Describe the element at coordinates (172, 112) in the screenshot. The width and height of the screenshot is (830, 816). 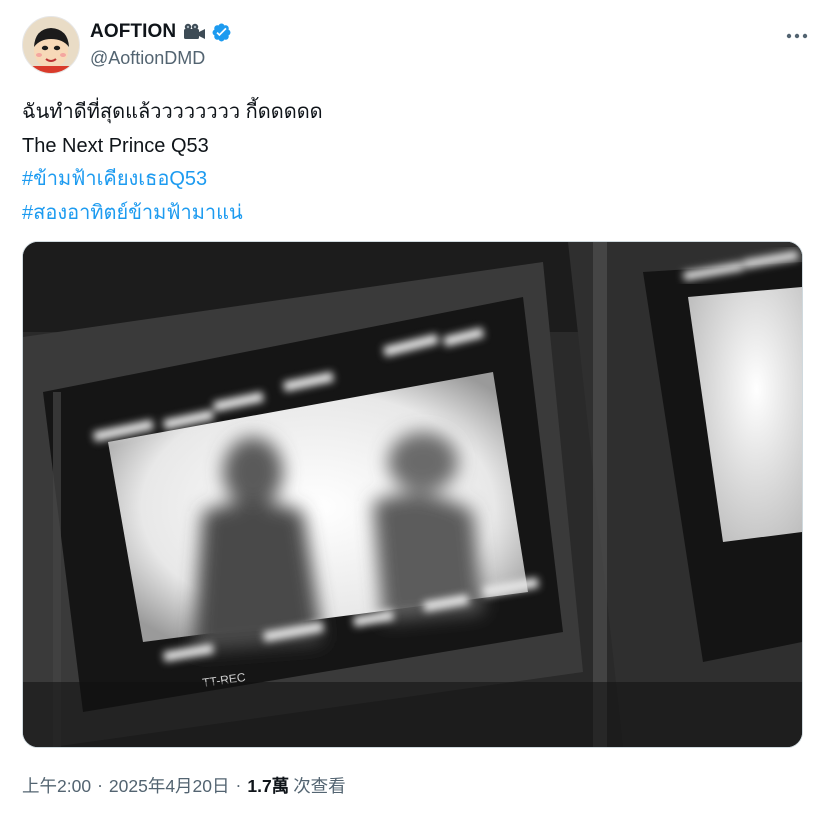
I see `tweet-line: ฉันทำดีที่สุดแล้วววววววว กี้ดดดดด` at that location.